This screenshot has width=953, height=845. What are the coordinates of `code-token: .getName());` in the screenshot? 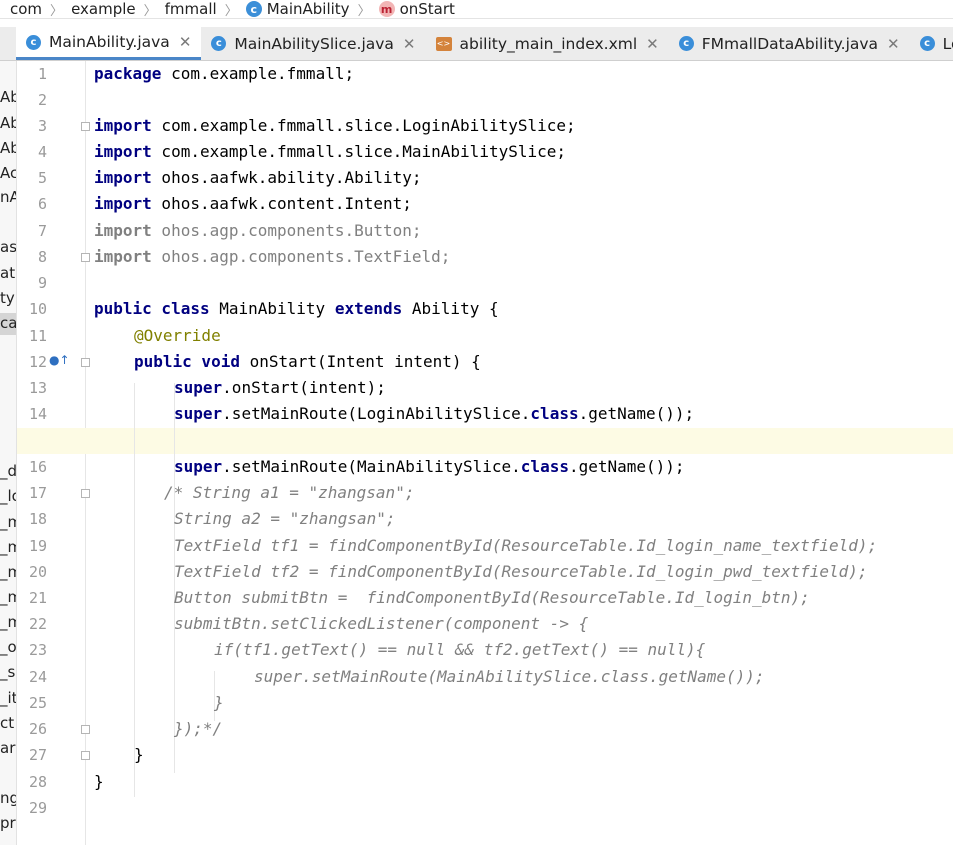 It's located at (626, 466).